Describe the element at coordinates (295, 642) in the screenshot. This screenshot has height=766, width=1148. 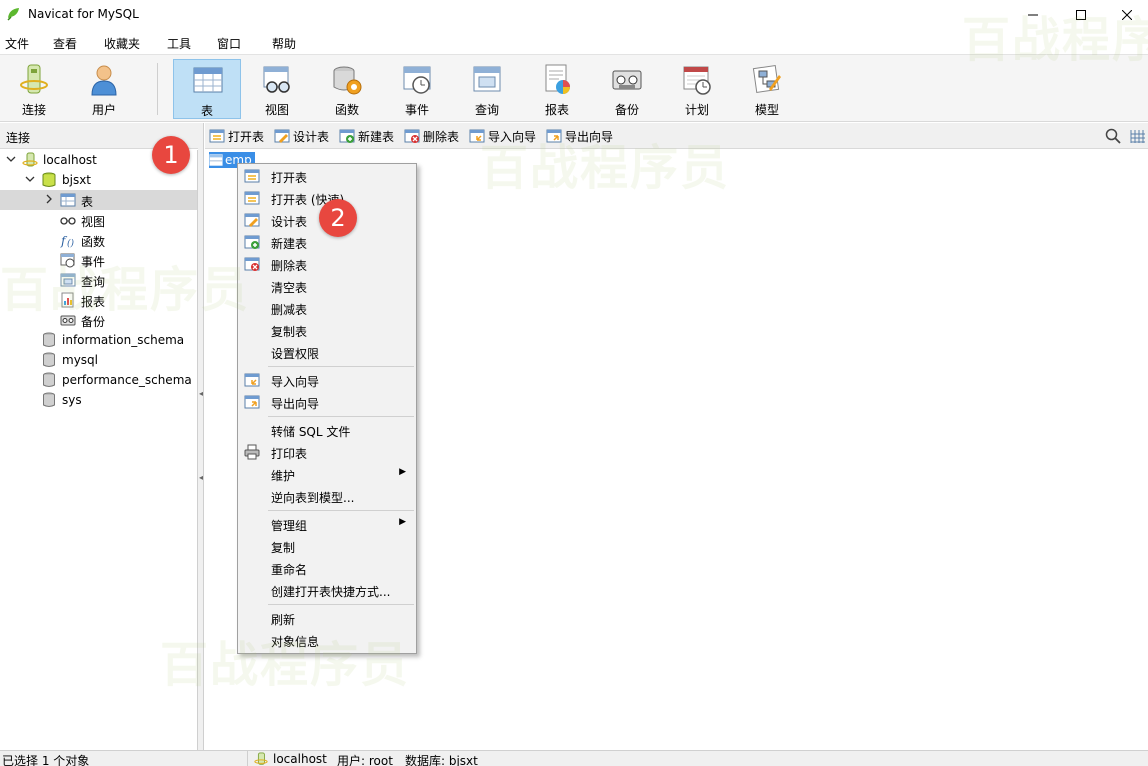
I see `menu-object-info-label: 对象信息` at that location.